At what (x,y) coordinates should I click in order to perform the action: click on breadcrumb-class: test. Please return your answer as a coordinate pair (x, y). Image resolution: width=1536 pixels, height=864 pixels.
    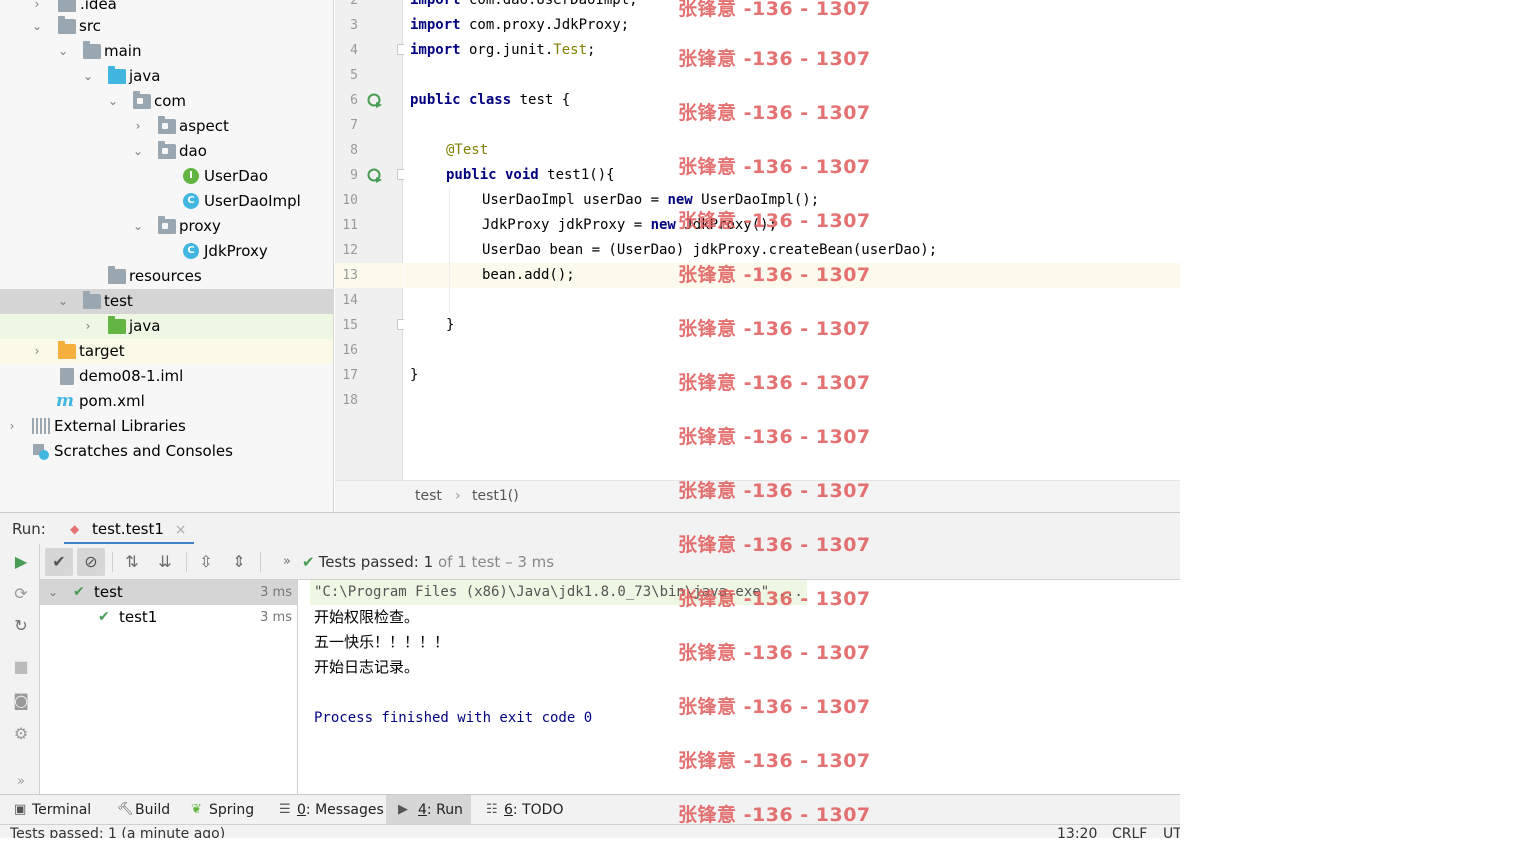
    Looking at the image, I should click on (428, 496).